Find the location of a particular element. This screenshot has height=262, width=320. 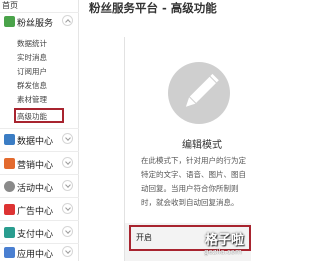

pencil-icon is located at coordinates (202, 90).